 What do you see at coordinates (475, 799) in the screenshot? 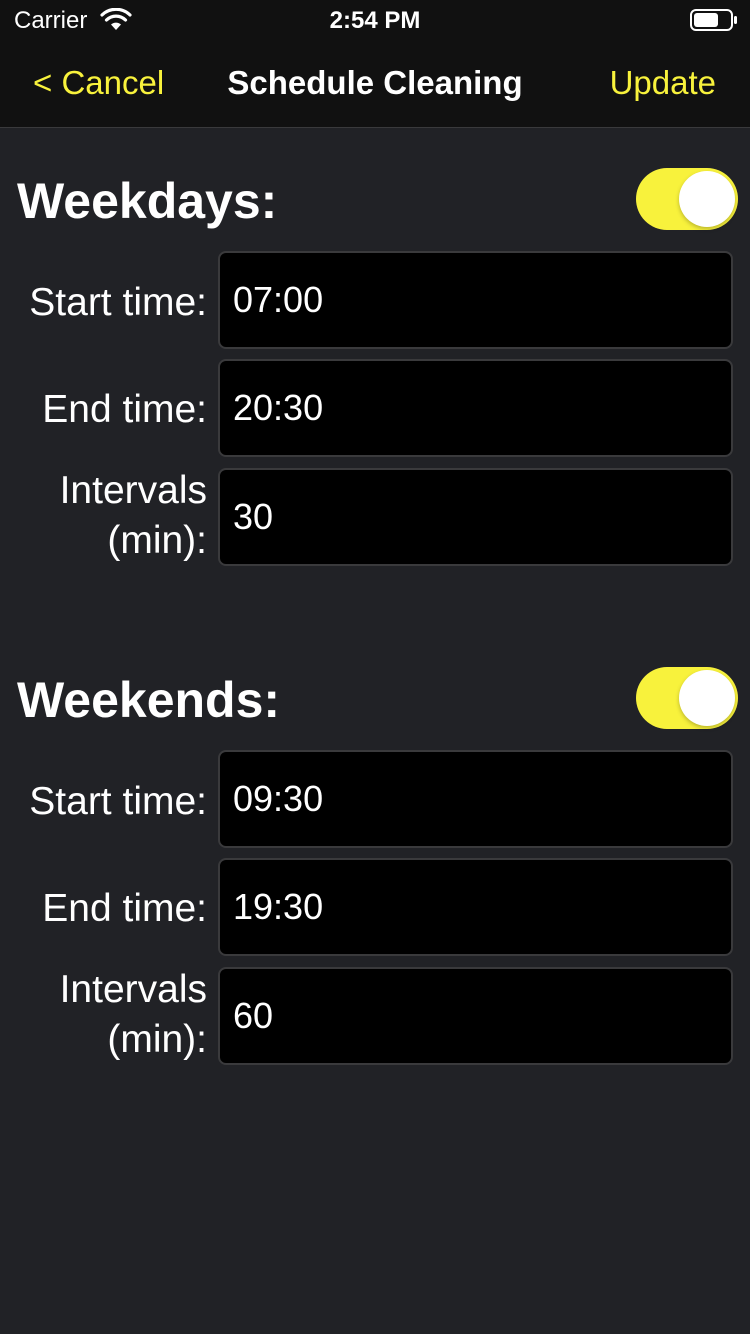
I see `weekends-start-time-field: 09:30` at bounding box center [475, 799].